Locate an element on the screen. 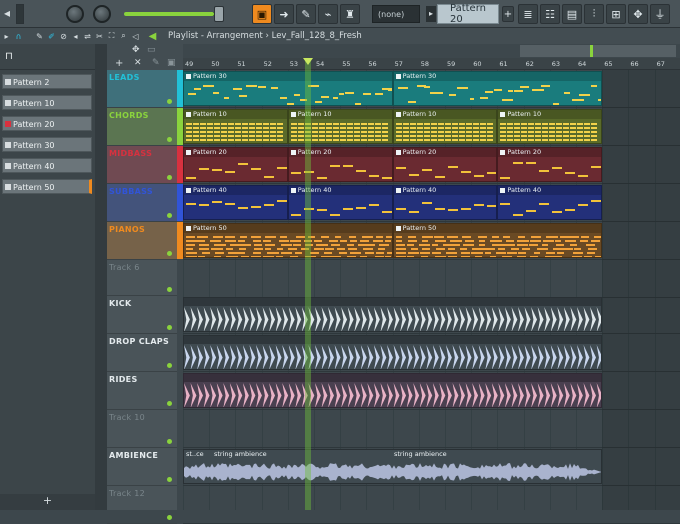  track-header: RIDES is located at coordinates (142, 391).